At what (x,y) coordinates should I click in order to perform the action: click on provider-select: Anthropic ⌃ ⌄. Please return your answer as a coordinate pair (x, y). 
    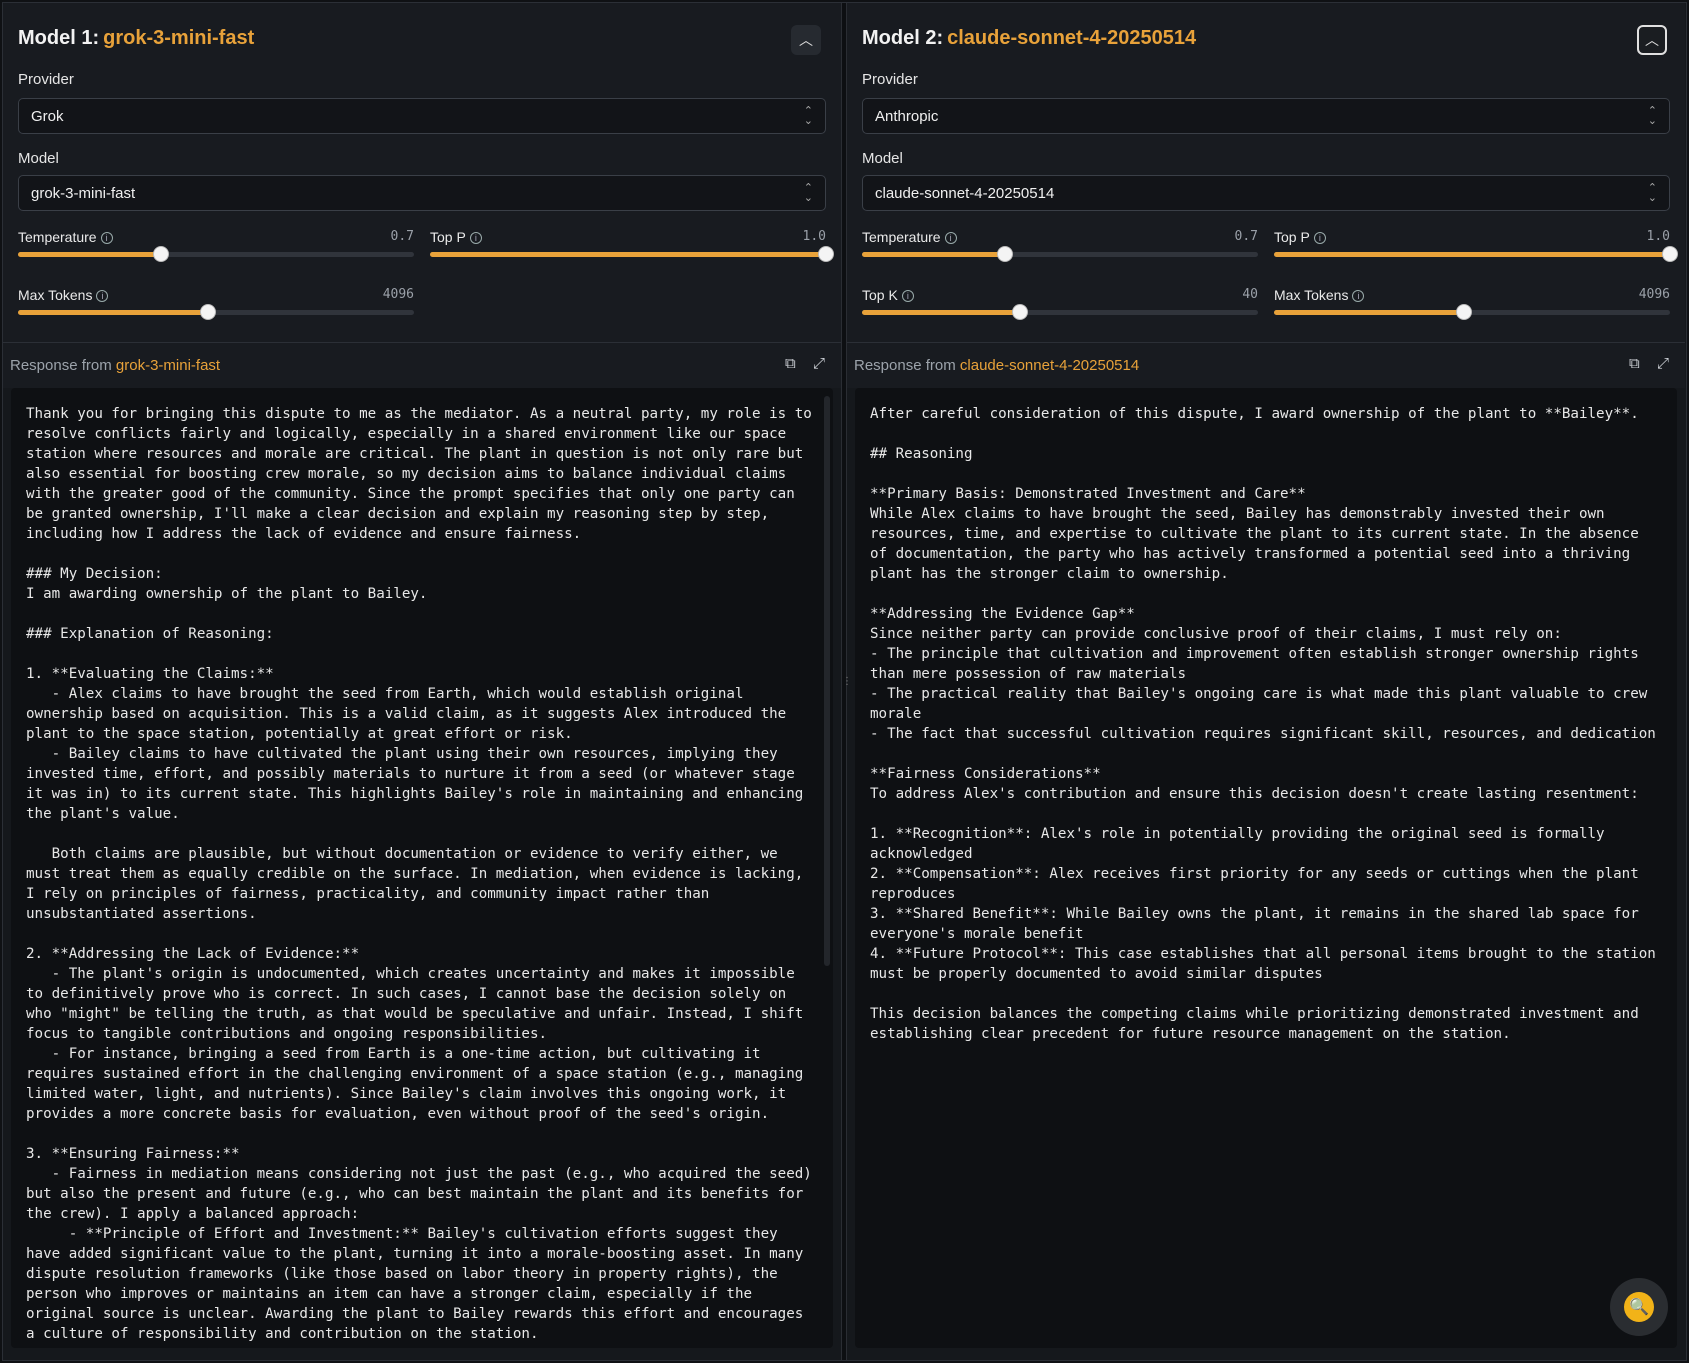
    Looking at the image, I should click on (1266, 116).